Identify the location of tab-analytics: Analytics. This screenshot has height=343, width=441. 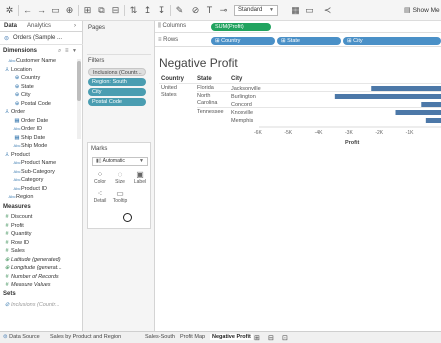
(39, 26).